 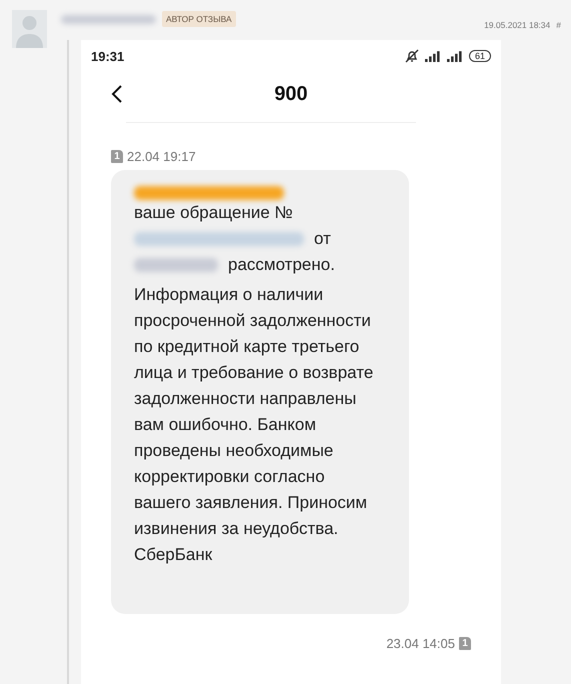 I want to click on back-icon, so click(x=117, y=94).